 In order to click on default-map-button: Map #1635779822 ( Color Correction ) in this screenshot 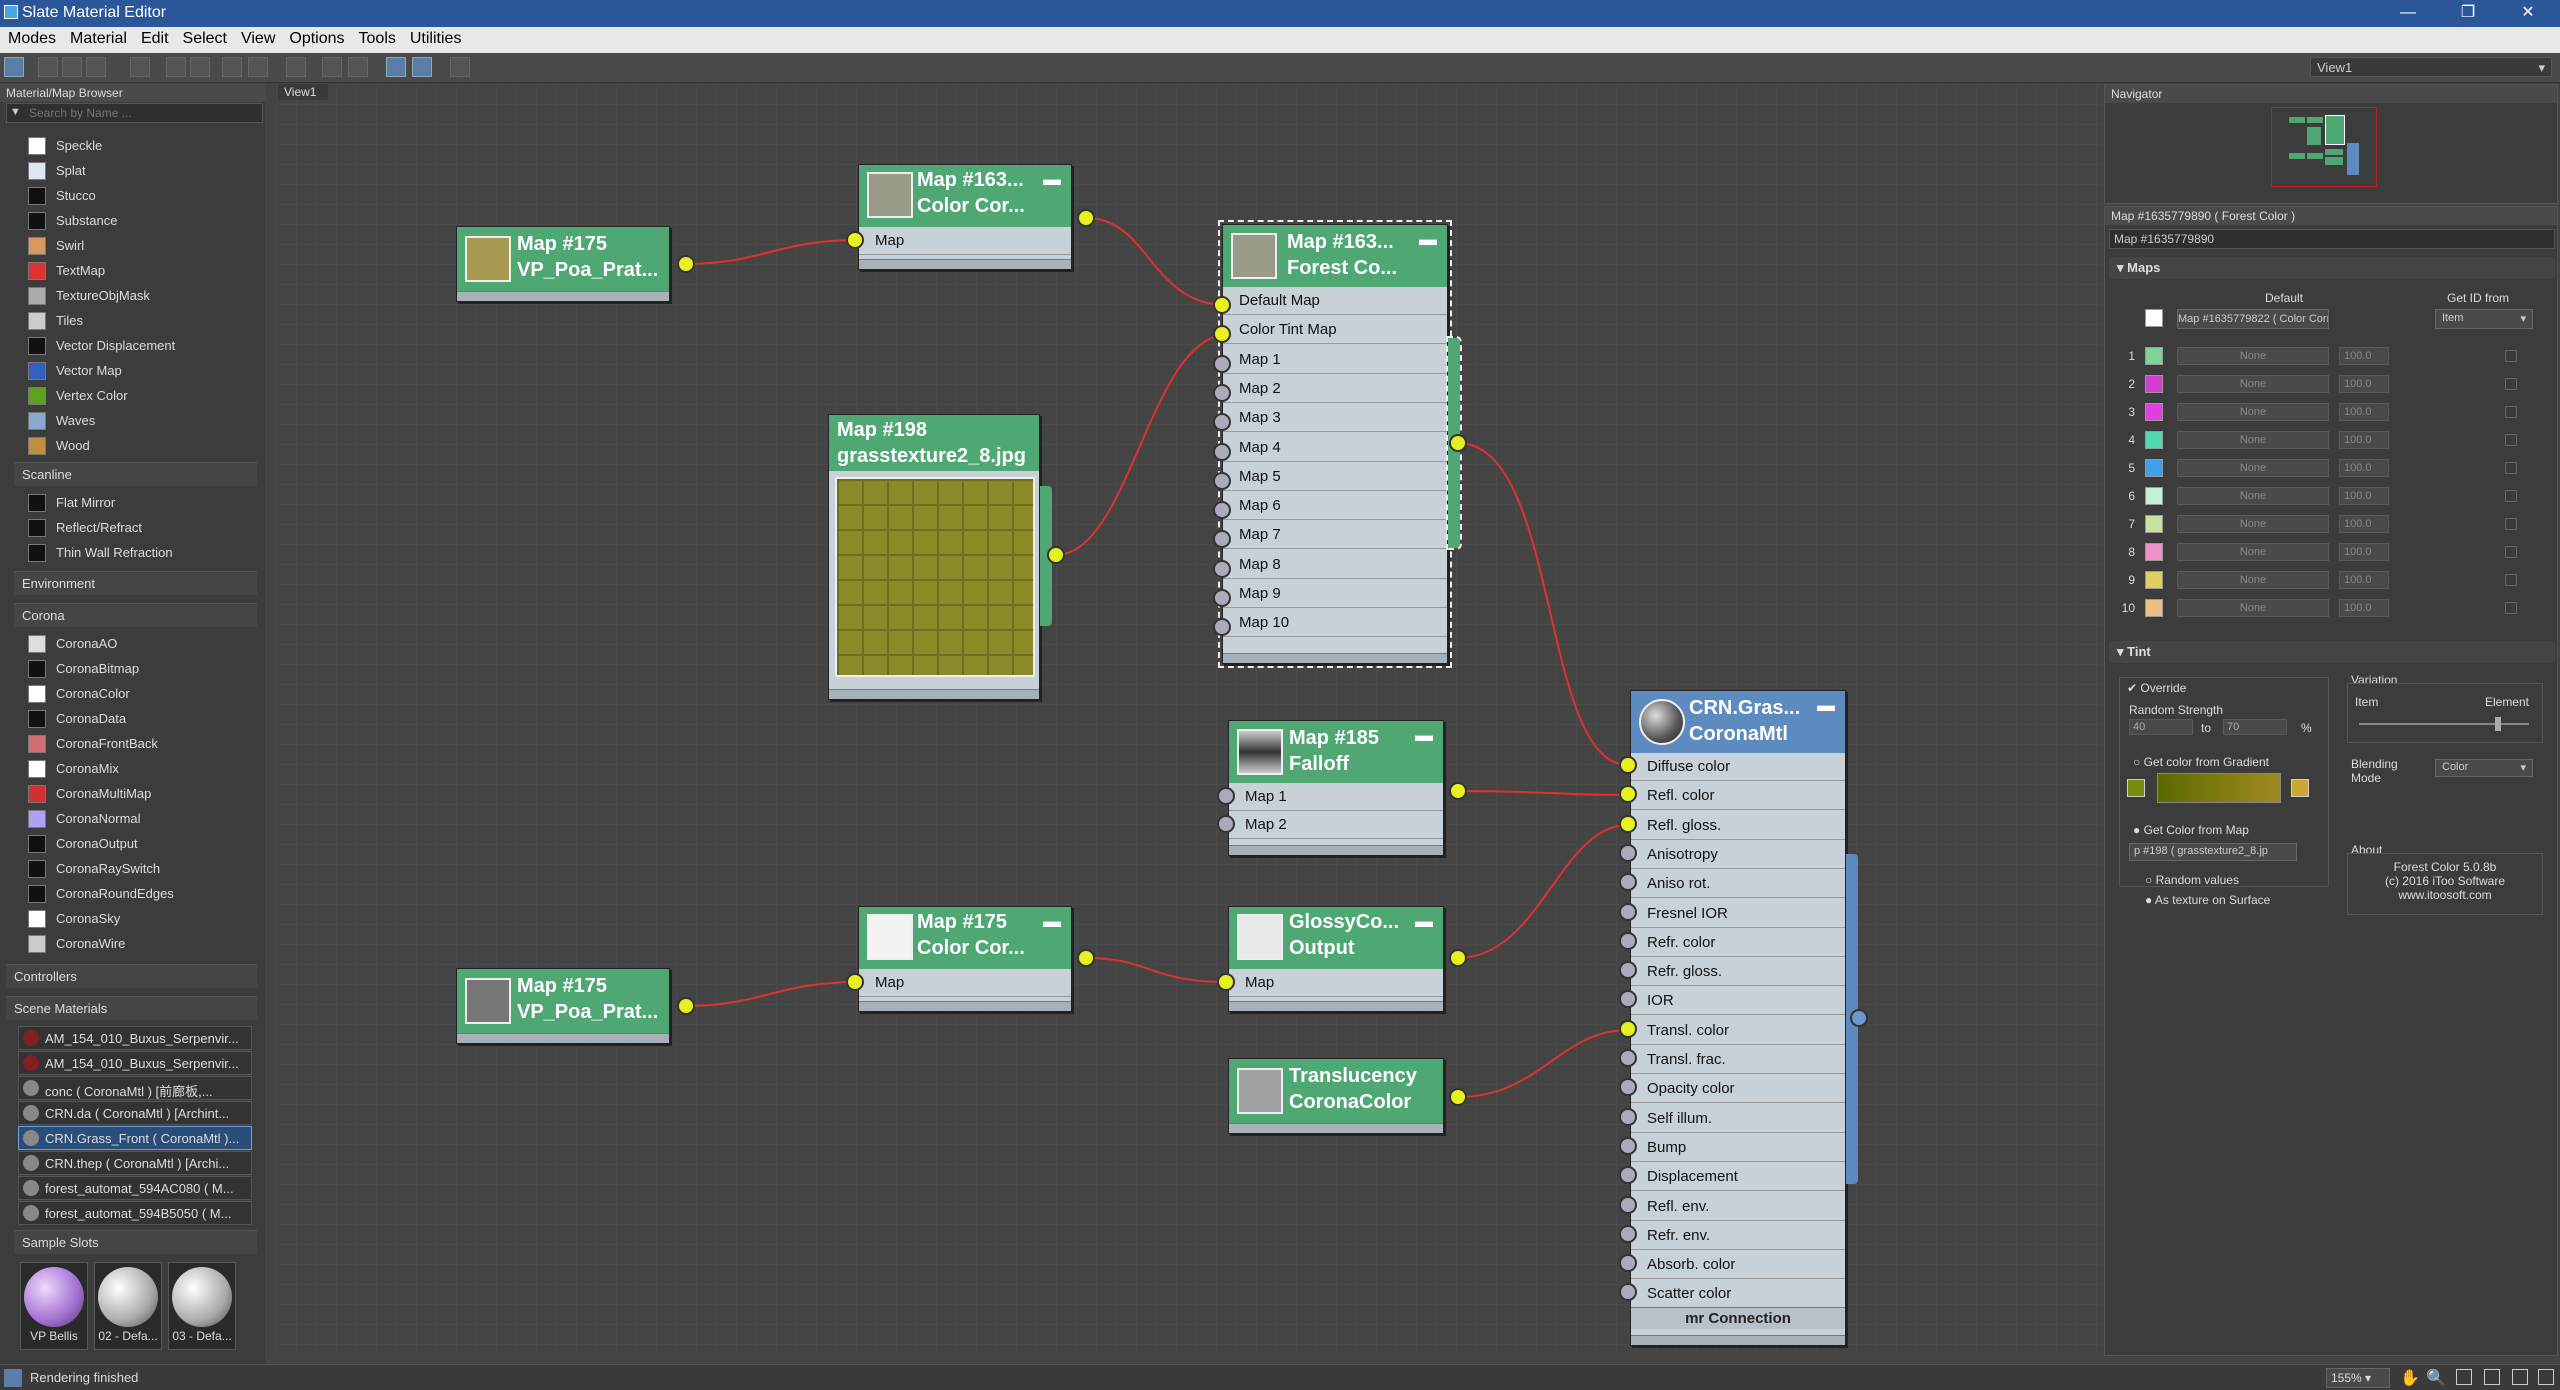, I will do `click(2253, 319)`.